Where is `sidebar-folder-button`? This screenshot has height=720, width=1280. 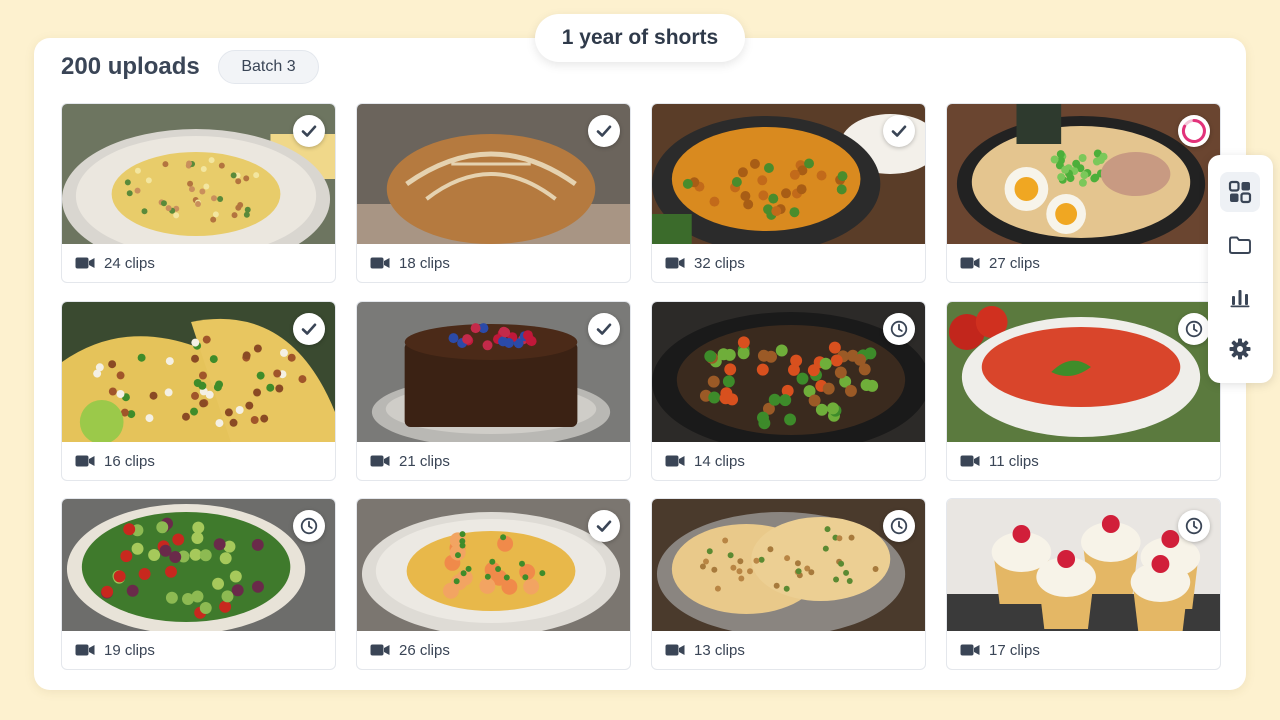
sidebar-folder-button is located at coordinates (1240, 245).